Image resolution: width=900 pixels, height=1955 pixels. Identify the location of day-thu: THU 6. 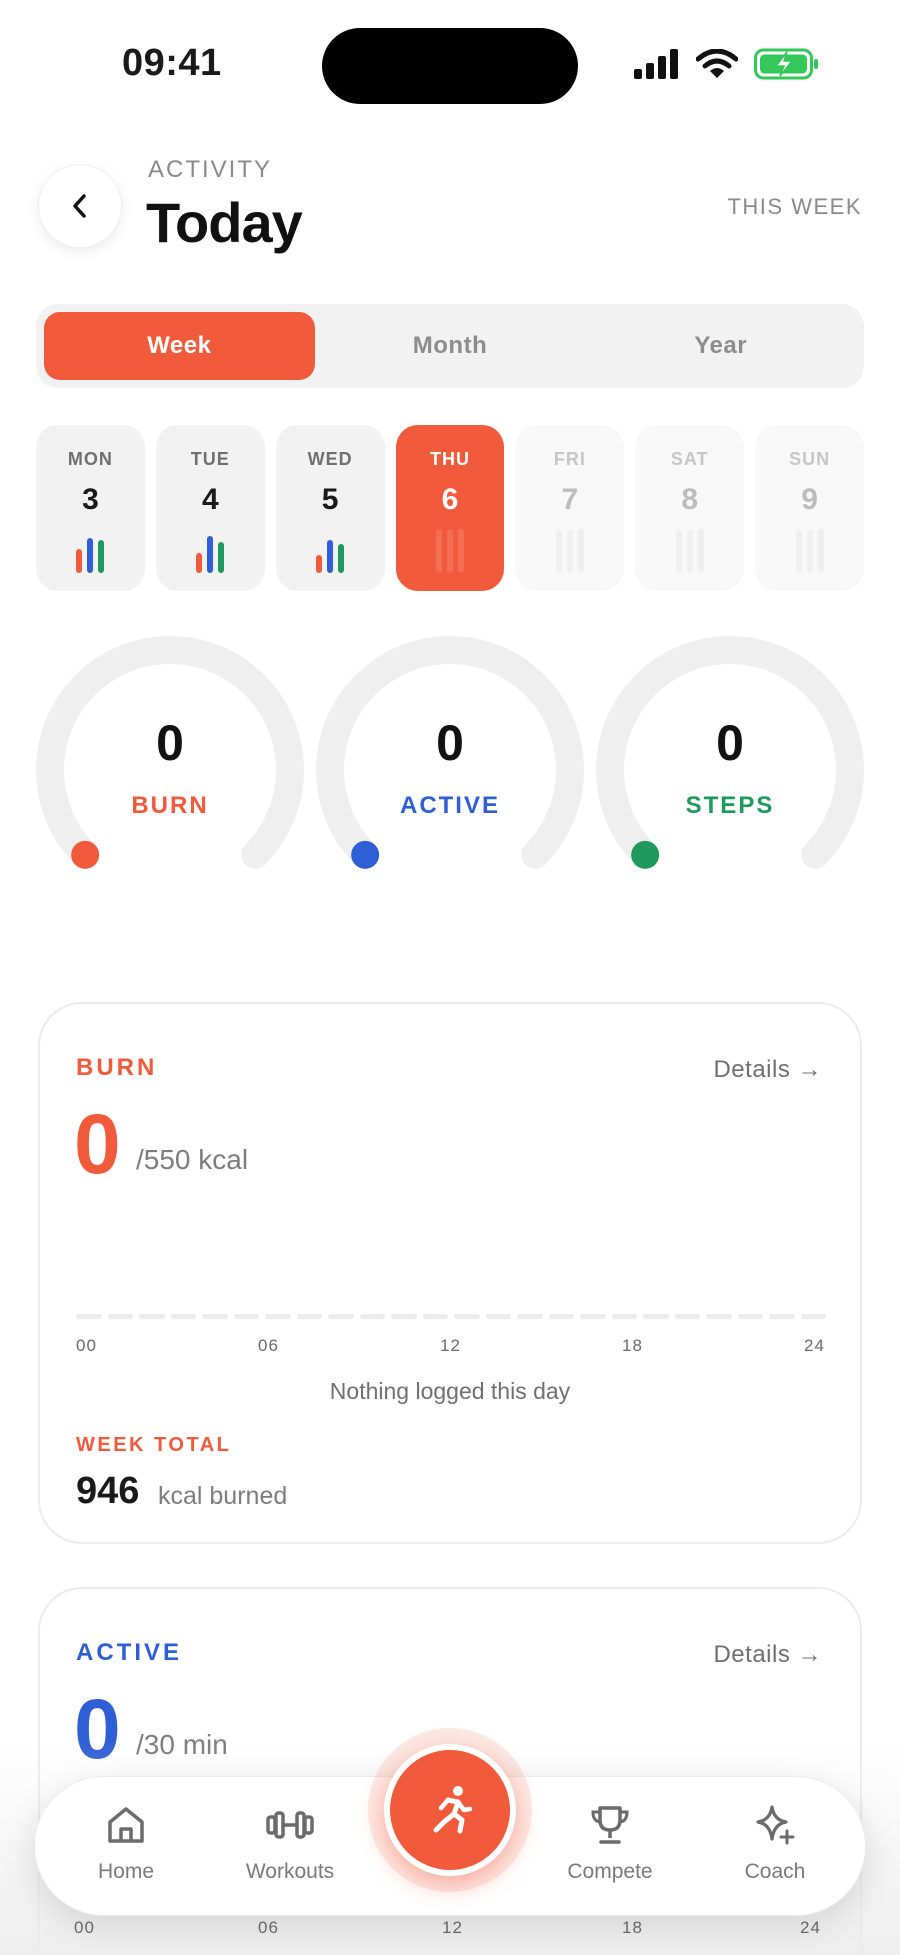
(450, 508).